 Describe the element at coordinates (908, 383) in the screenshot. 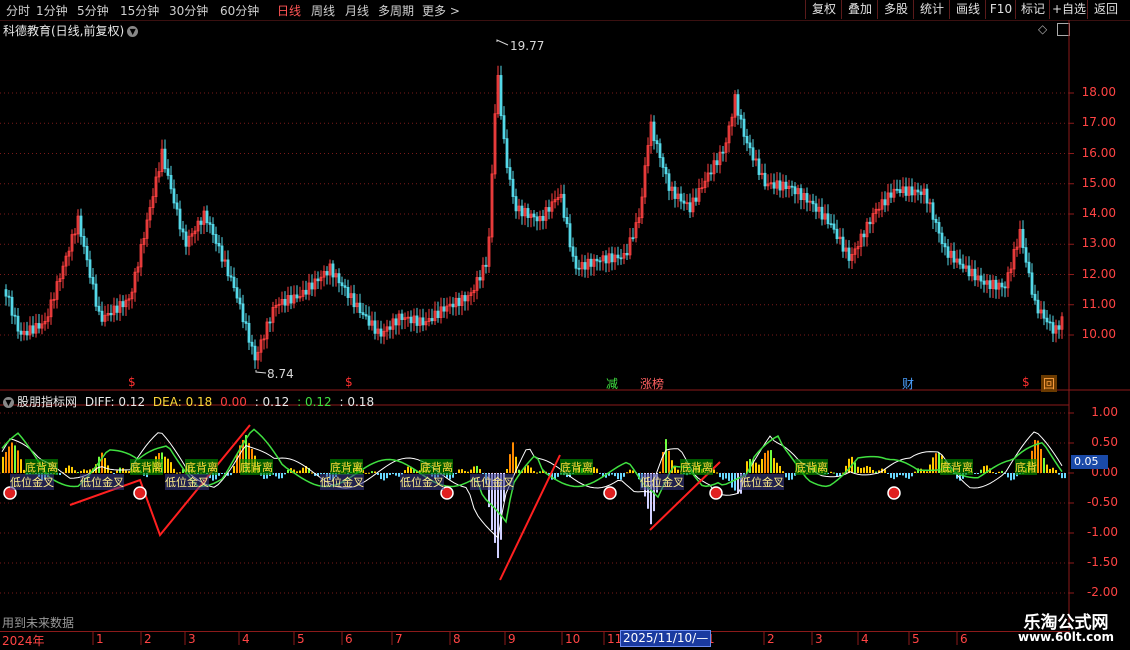

I see `event-marker: 财` at that location.